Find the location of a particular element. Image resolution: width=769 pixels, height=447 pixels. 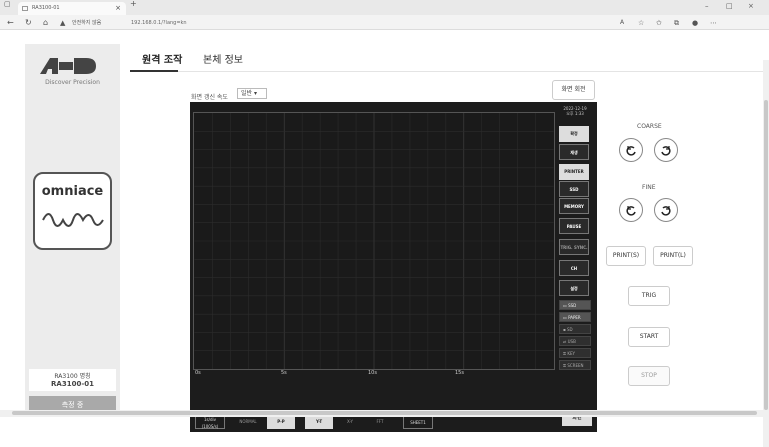

speed-label: 화면 갱신 속도 is located at coordinates (209, 97).